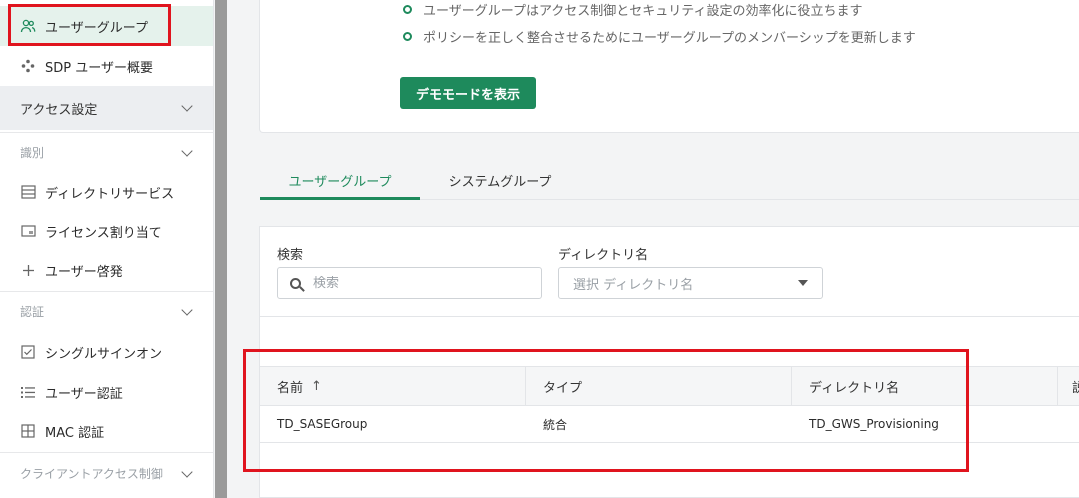 This screenshot has height=498, width=1079. Describe the element at coordinates (106, 108) in the screenshot. I see `section-access-settings: アクセス設定` at that location.